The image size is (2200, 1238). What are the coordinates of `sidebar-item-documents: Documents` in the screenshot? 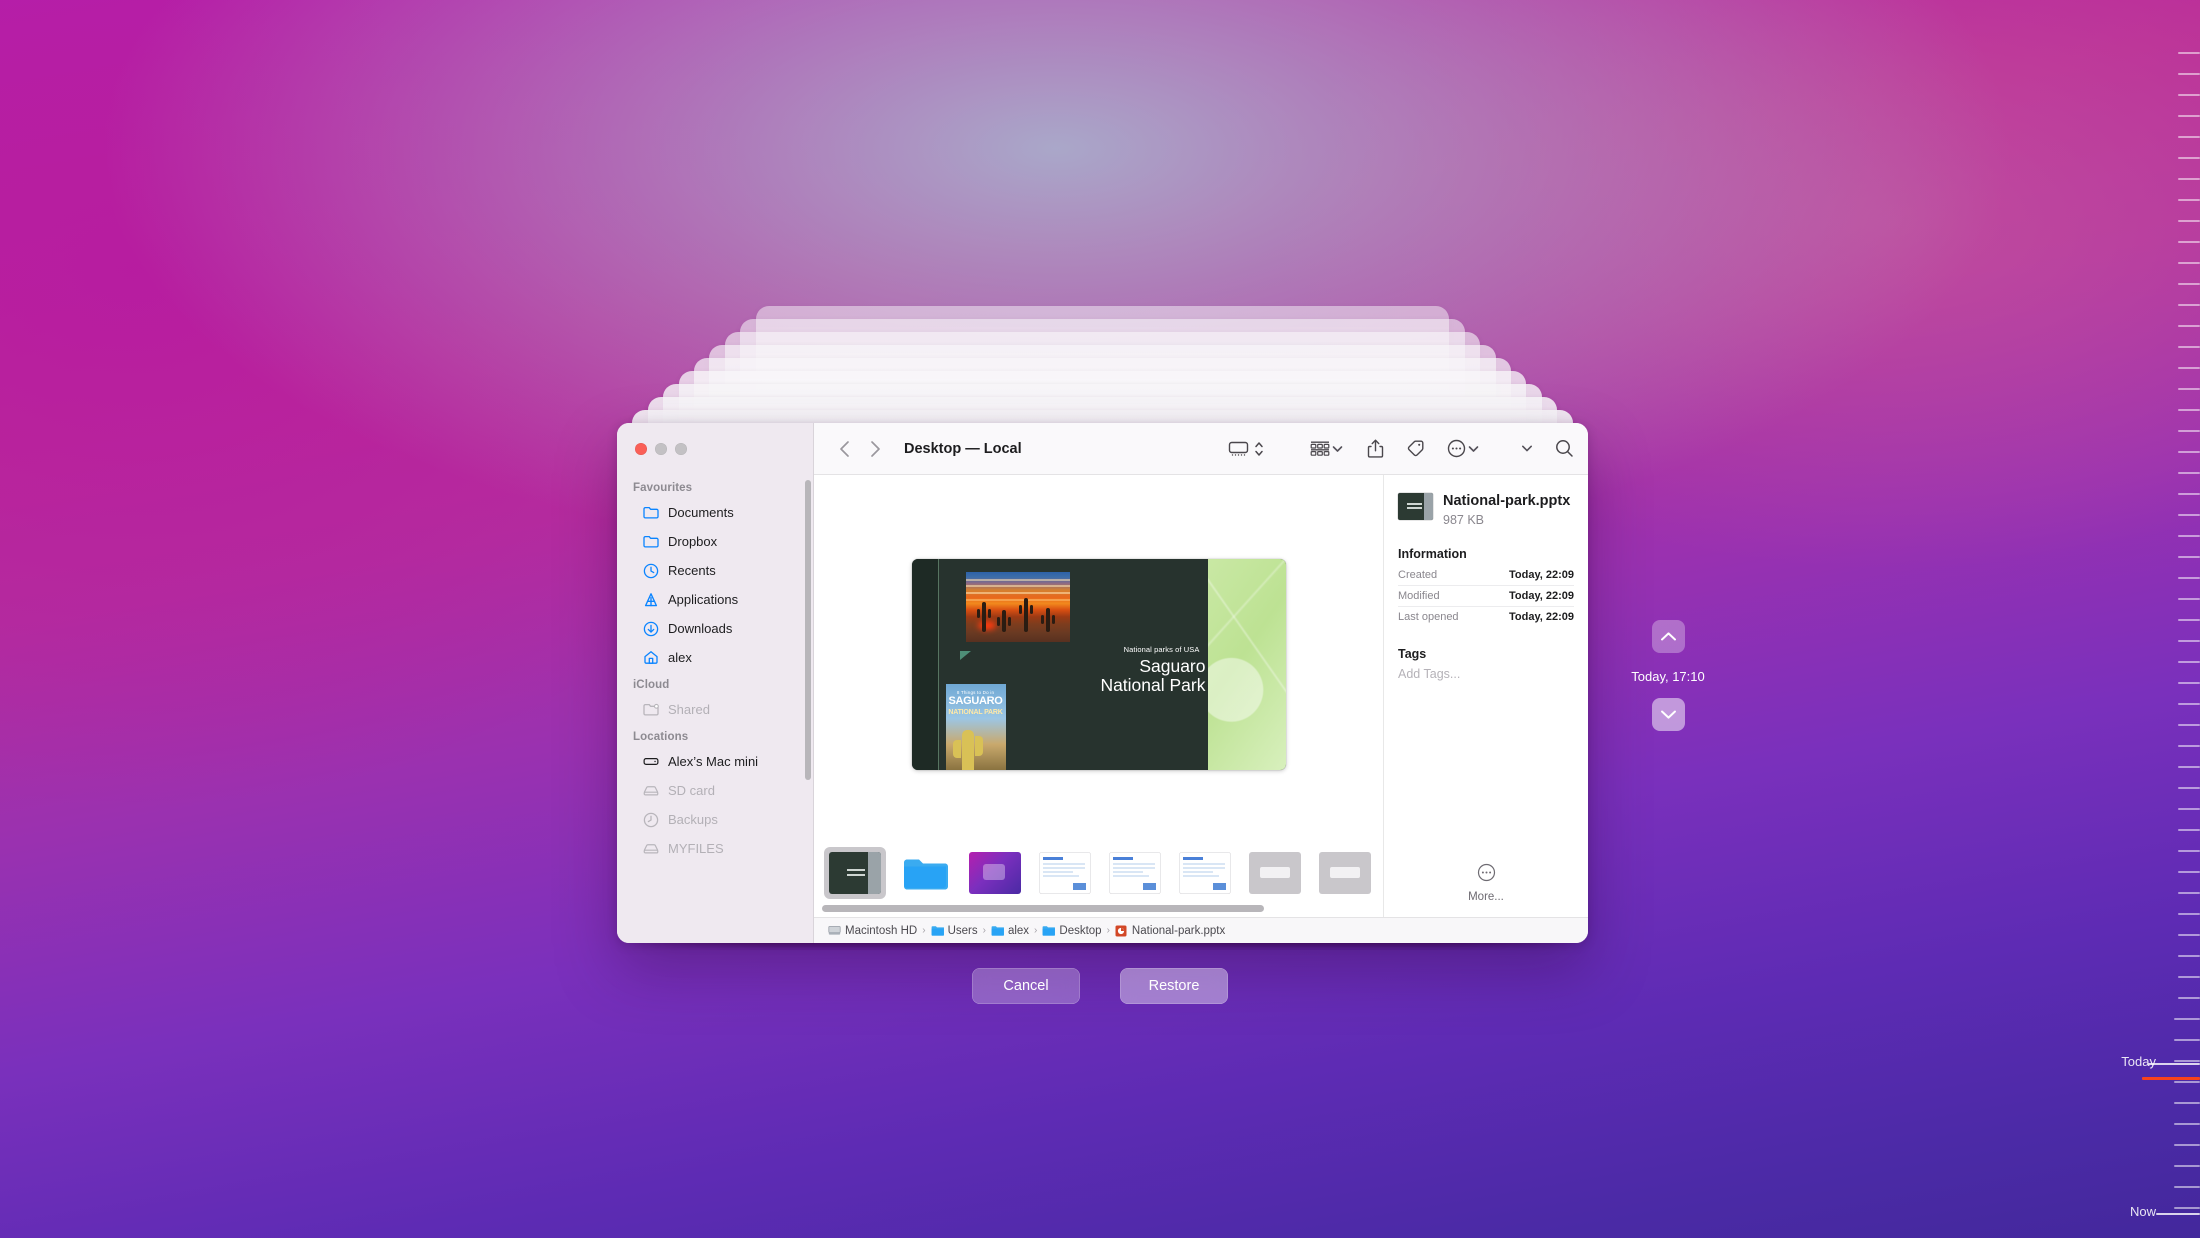 It's located at (715, 512).